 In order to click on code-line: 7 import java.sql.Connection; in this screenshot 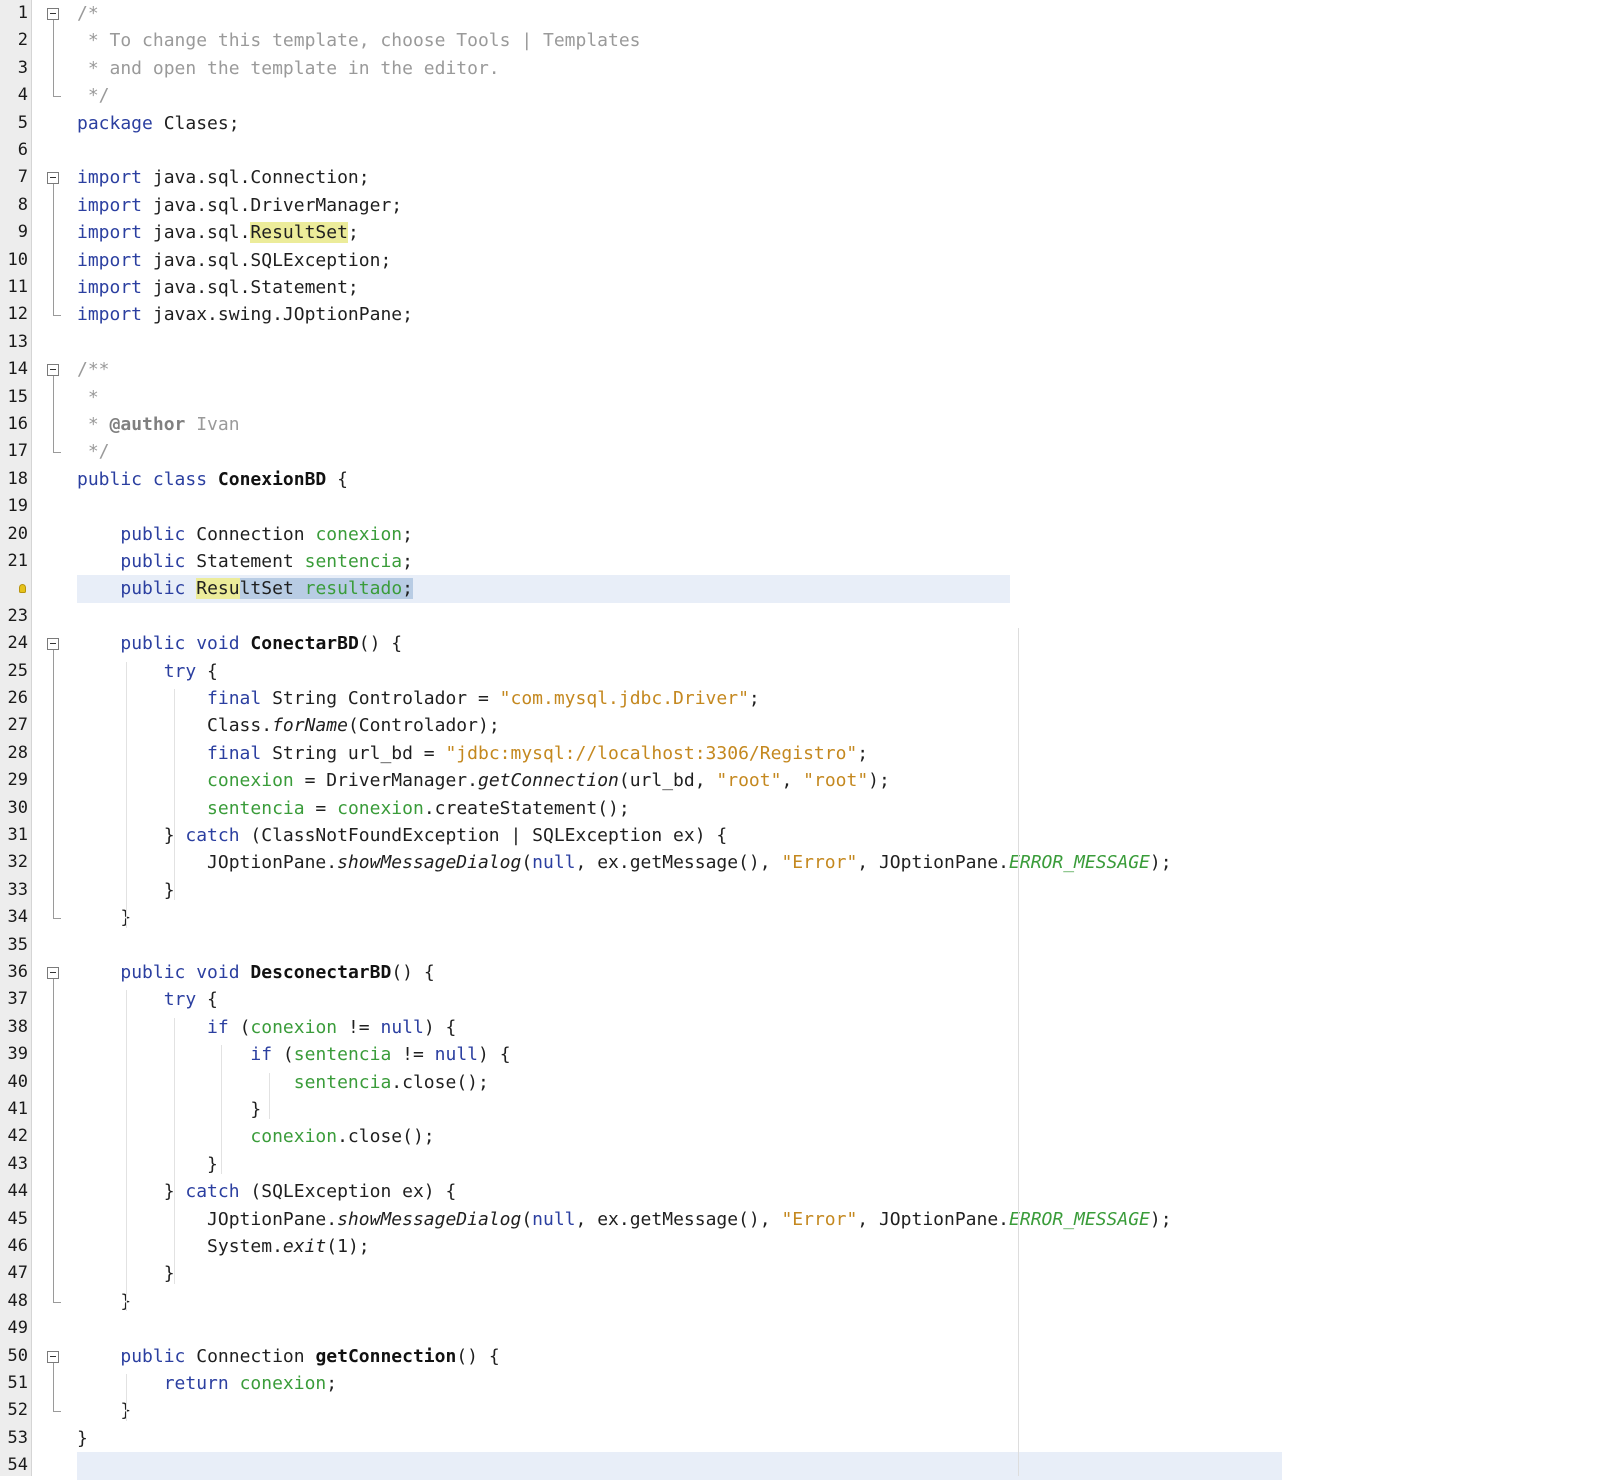, I will do `click(800, 177)`.